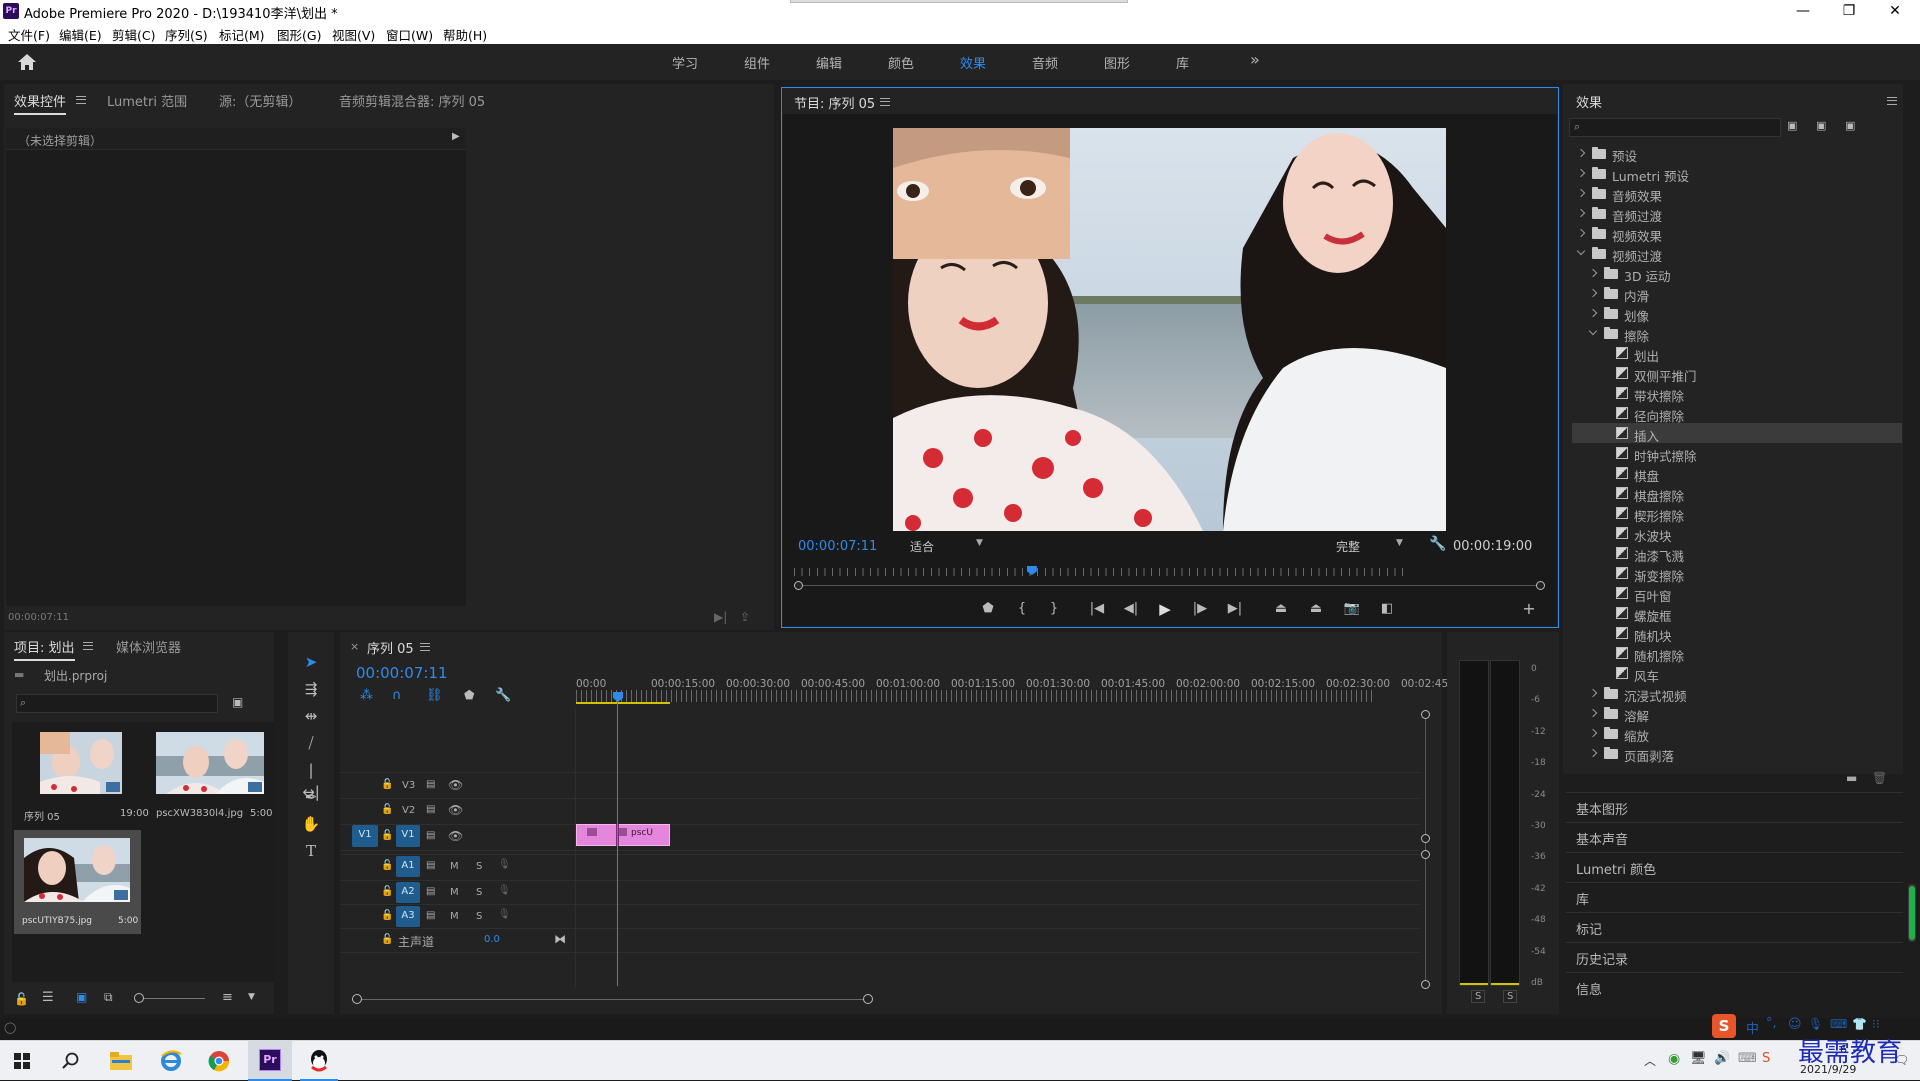 The image size is (1920, 1081). I want to click on hand-tool-icon: ✋, so click(311, 824).